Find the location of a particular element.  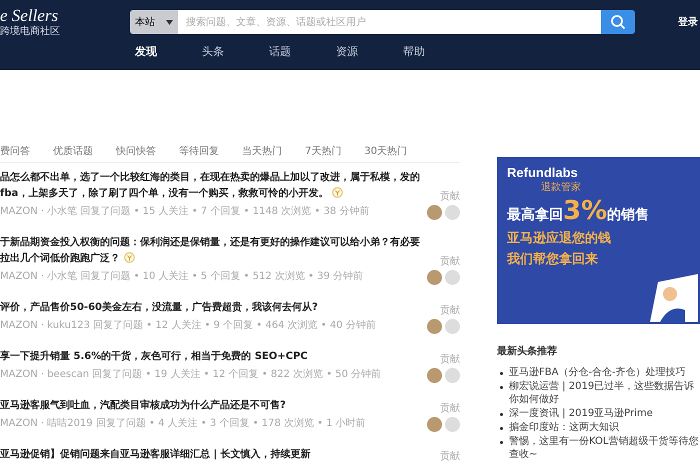

news-link: 亚马逊FBA（分仓-合仓-齐仓）处理技巧 is located at coordinates (604, 372).